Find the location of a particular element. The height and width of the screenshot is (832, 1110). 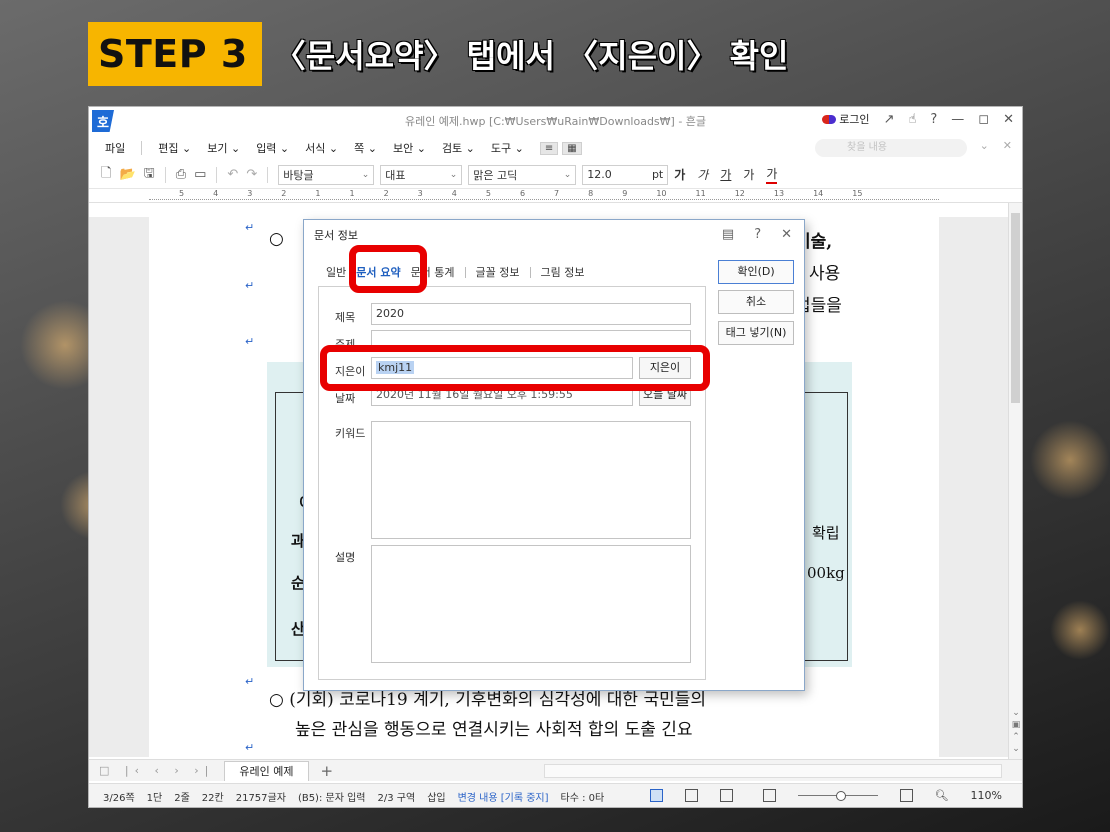

search-input: 찾을 내용 is located at coordinates (891, 148).